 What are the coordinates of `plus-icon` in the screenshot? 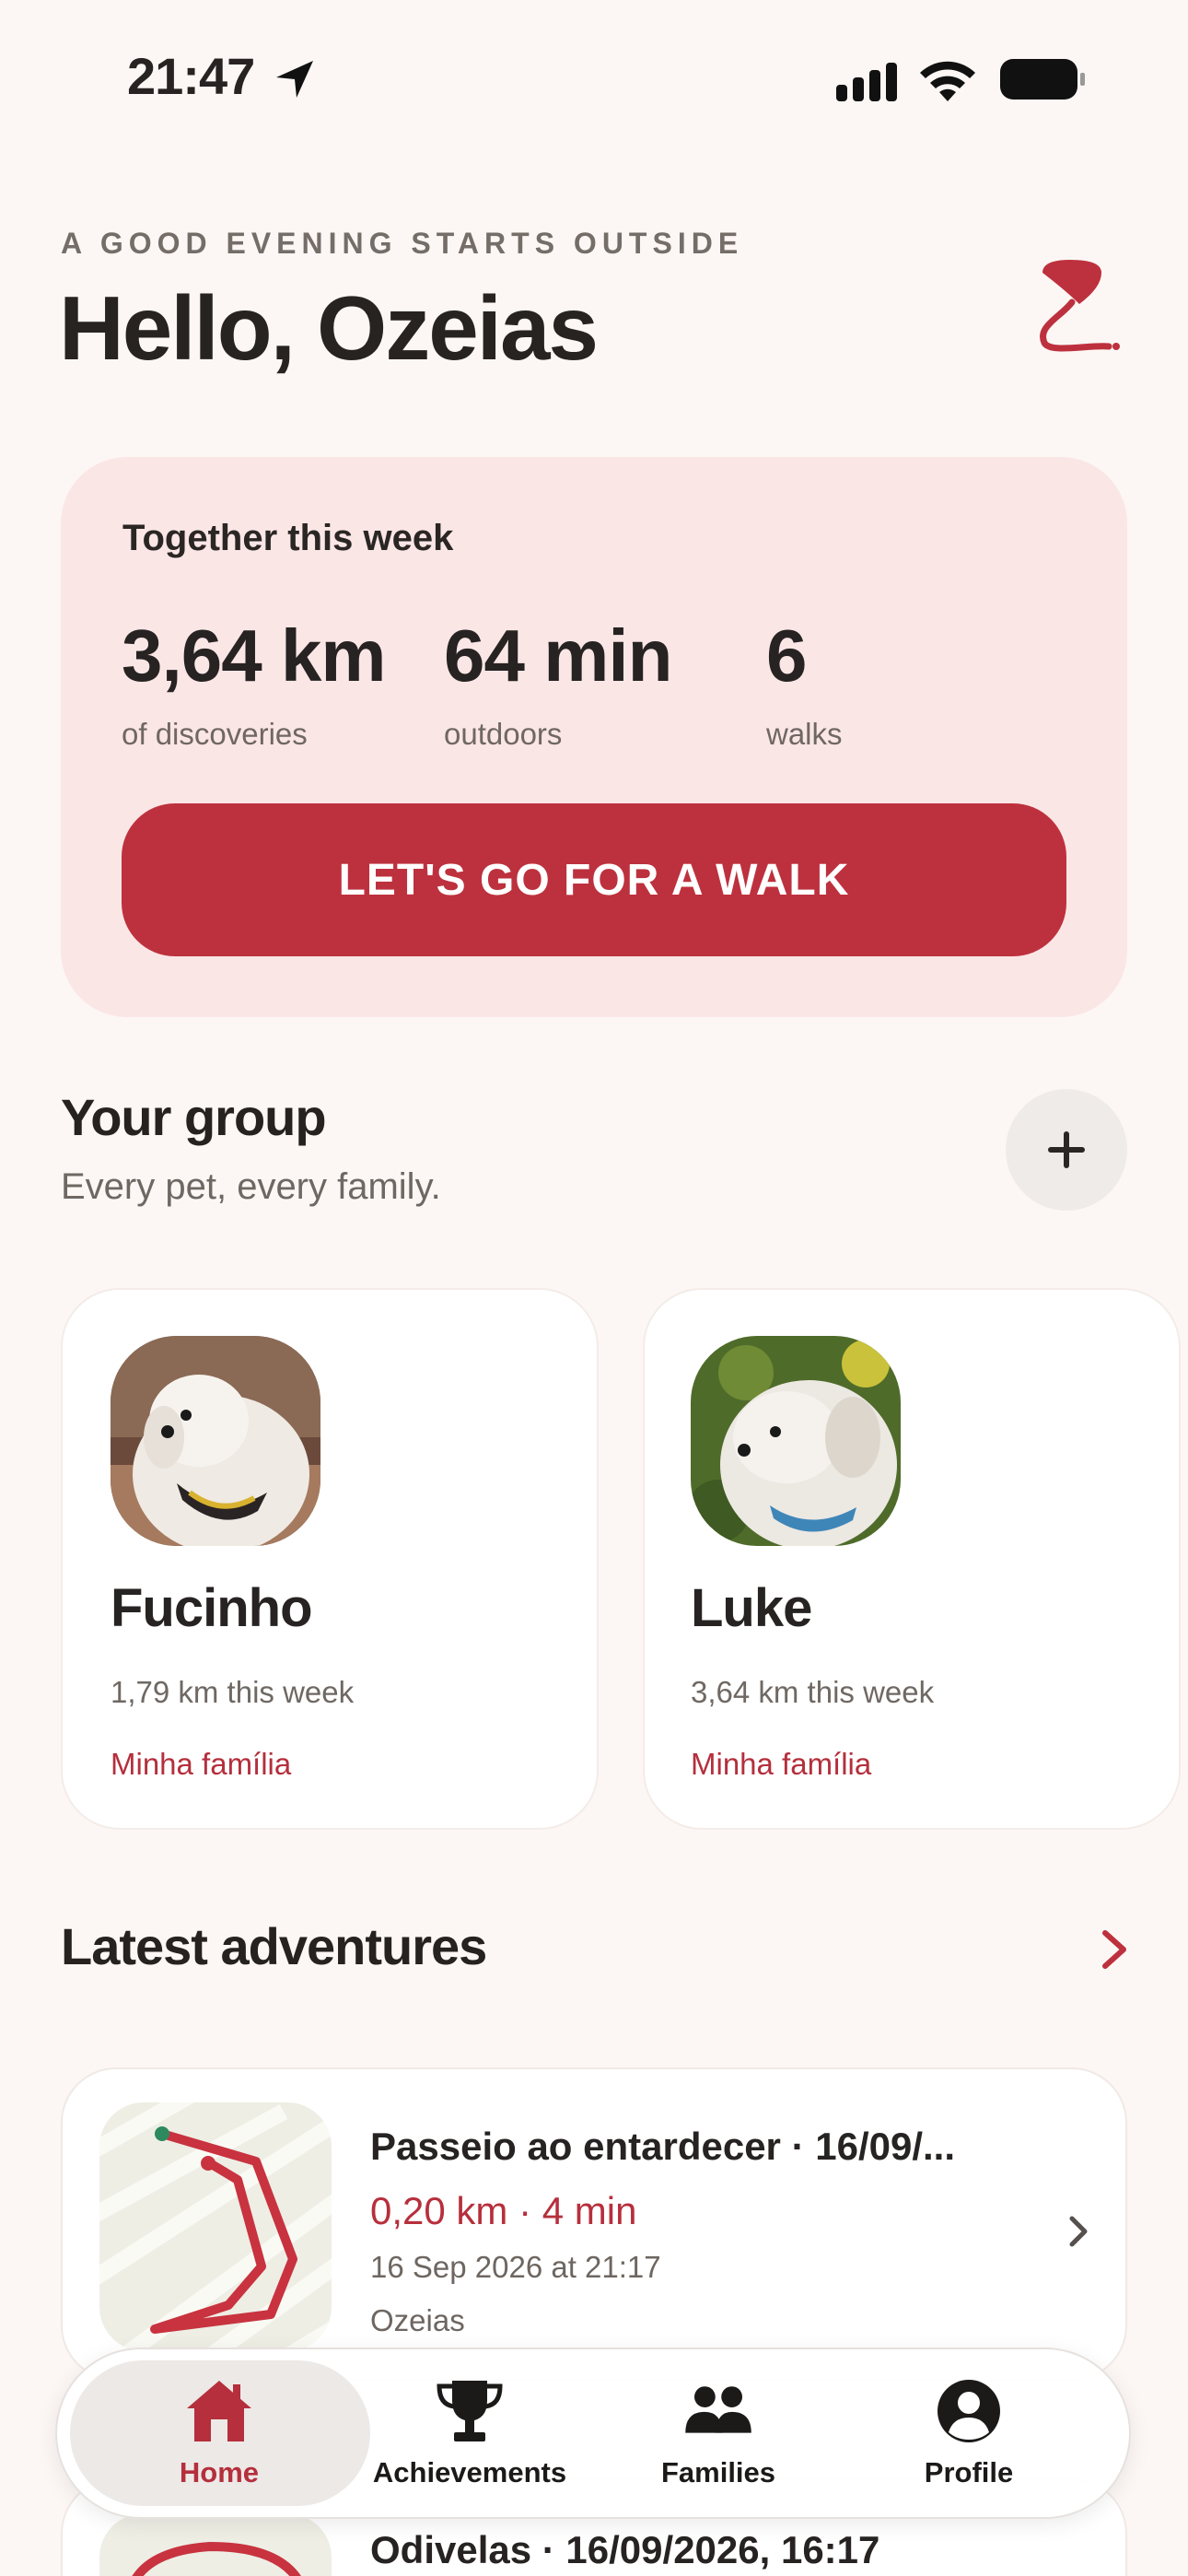 It's located at (1066, 1149).